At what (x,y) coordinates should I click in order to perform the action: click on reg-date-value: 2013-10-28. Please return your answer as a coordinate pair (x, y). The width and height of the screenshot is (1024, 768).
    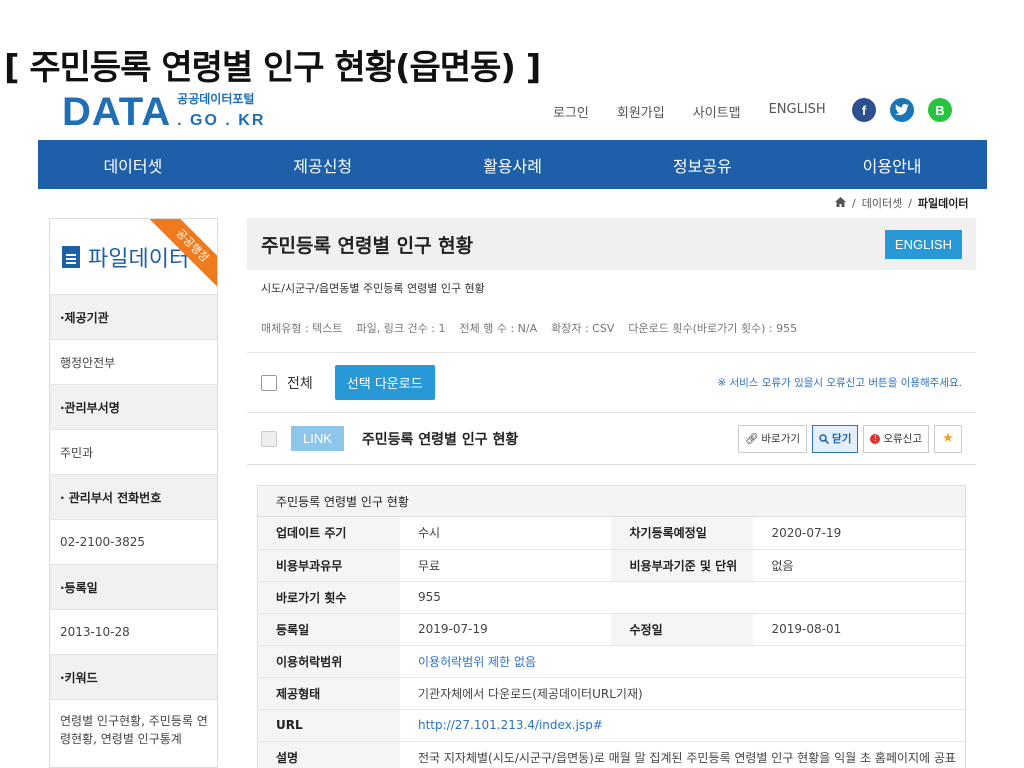
    Looking at the image, I should click on (133, 631).